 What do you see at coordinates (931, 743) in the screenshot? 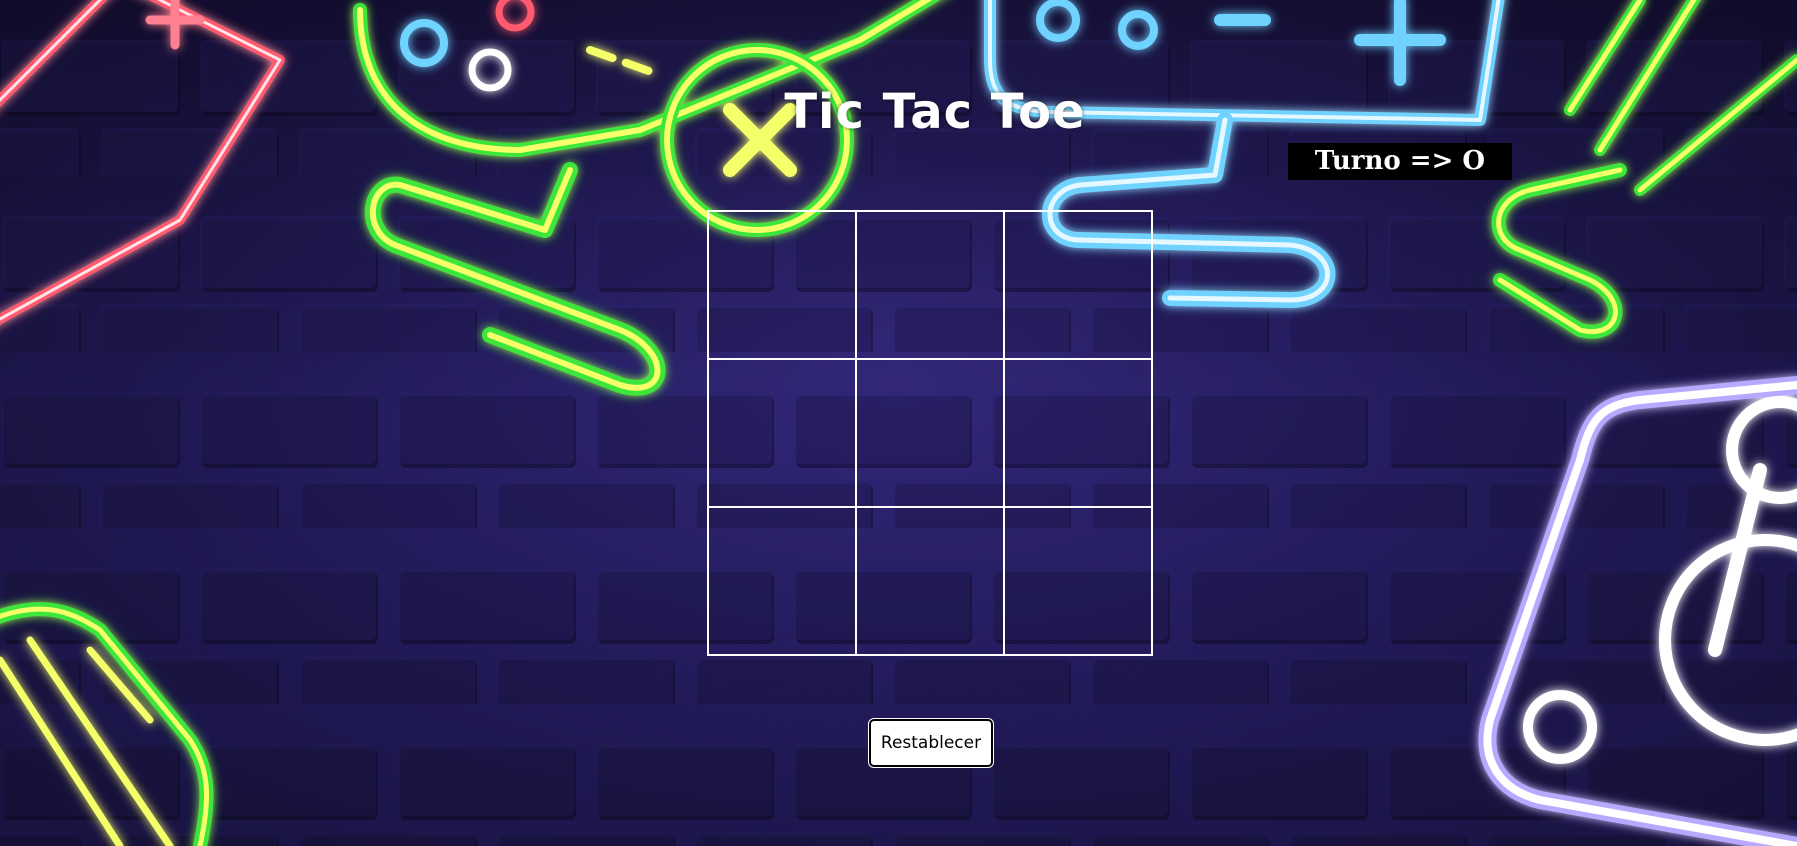
I see `reset-button: Restablecer` at bounding box center [931, 743].